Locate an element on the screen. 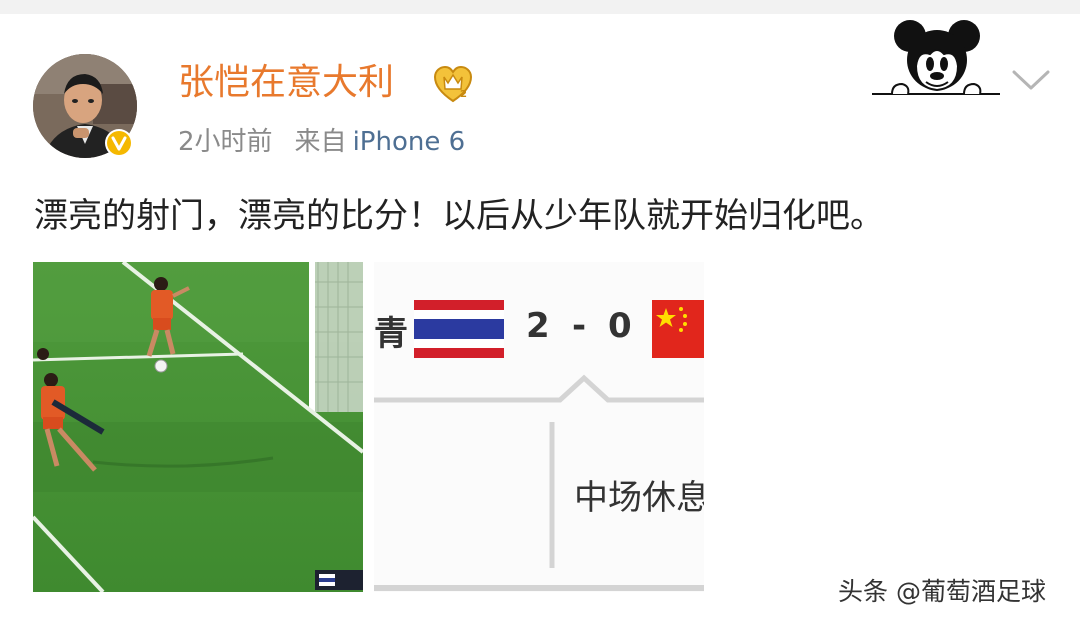 This screenshot has width=1080, height=623. home-score: 2 is located at coordinates (538, 326).